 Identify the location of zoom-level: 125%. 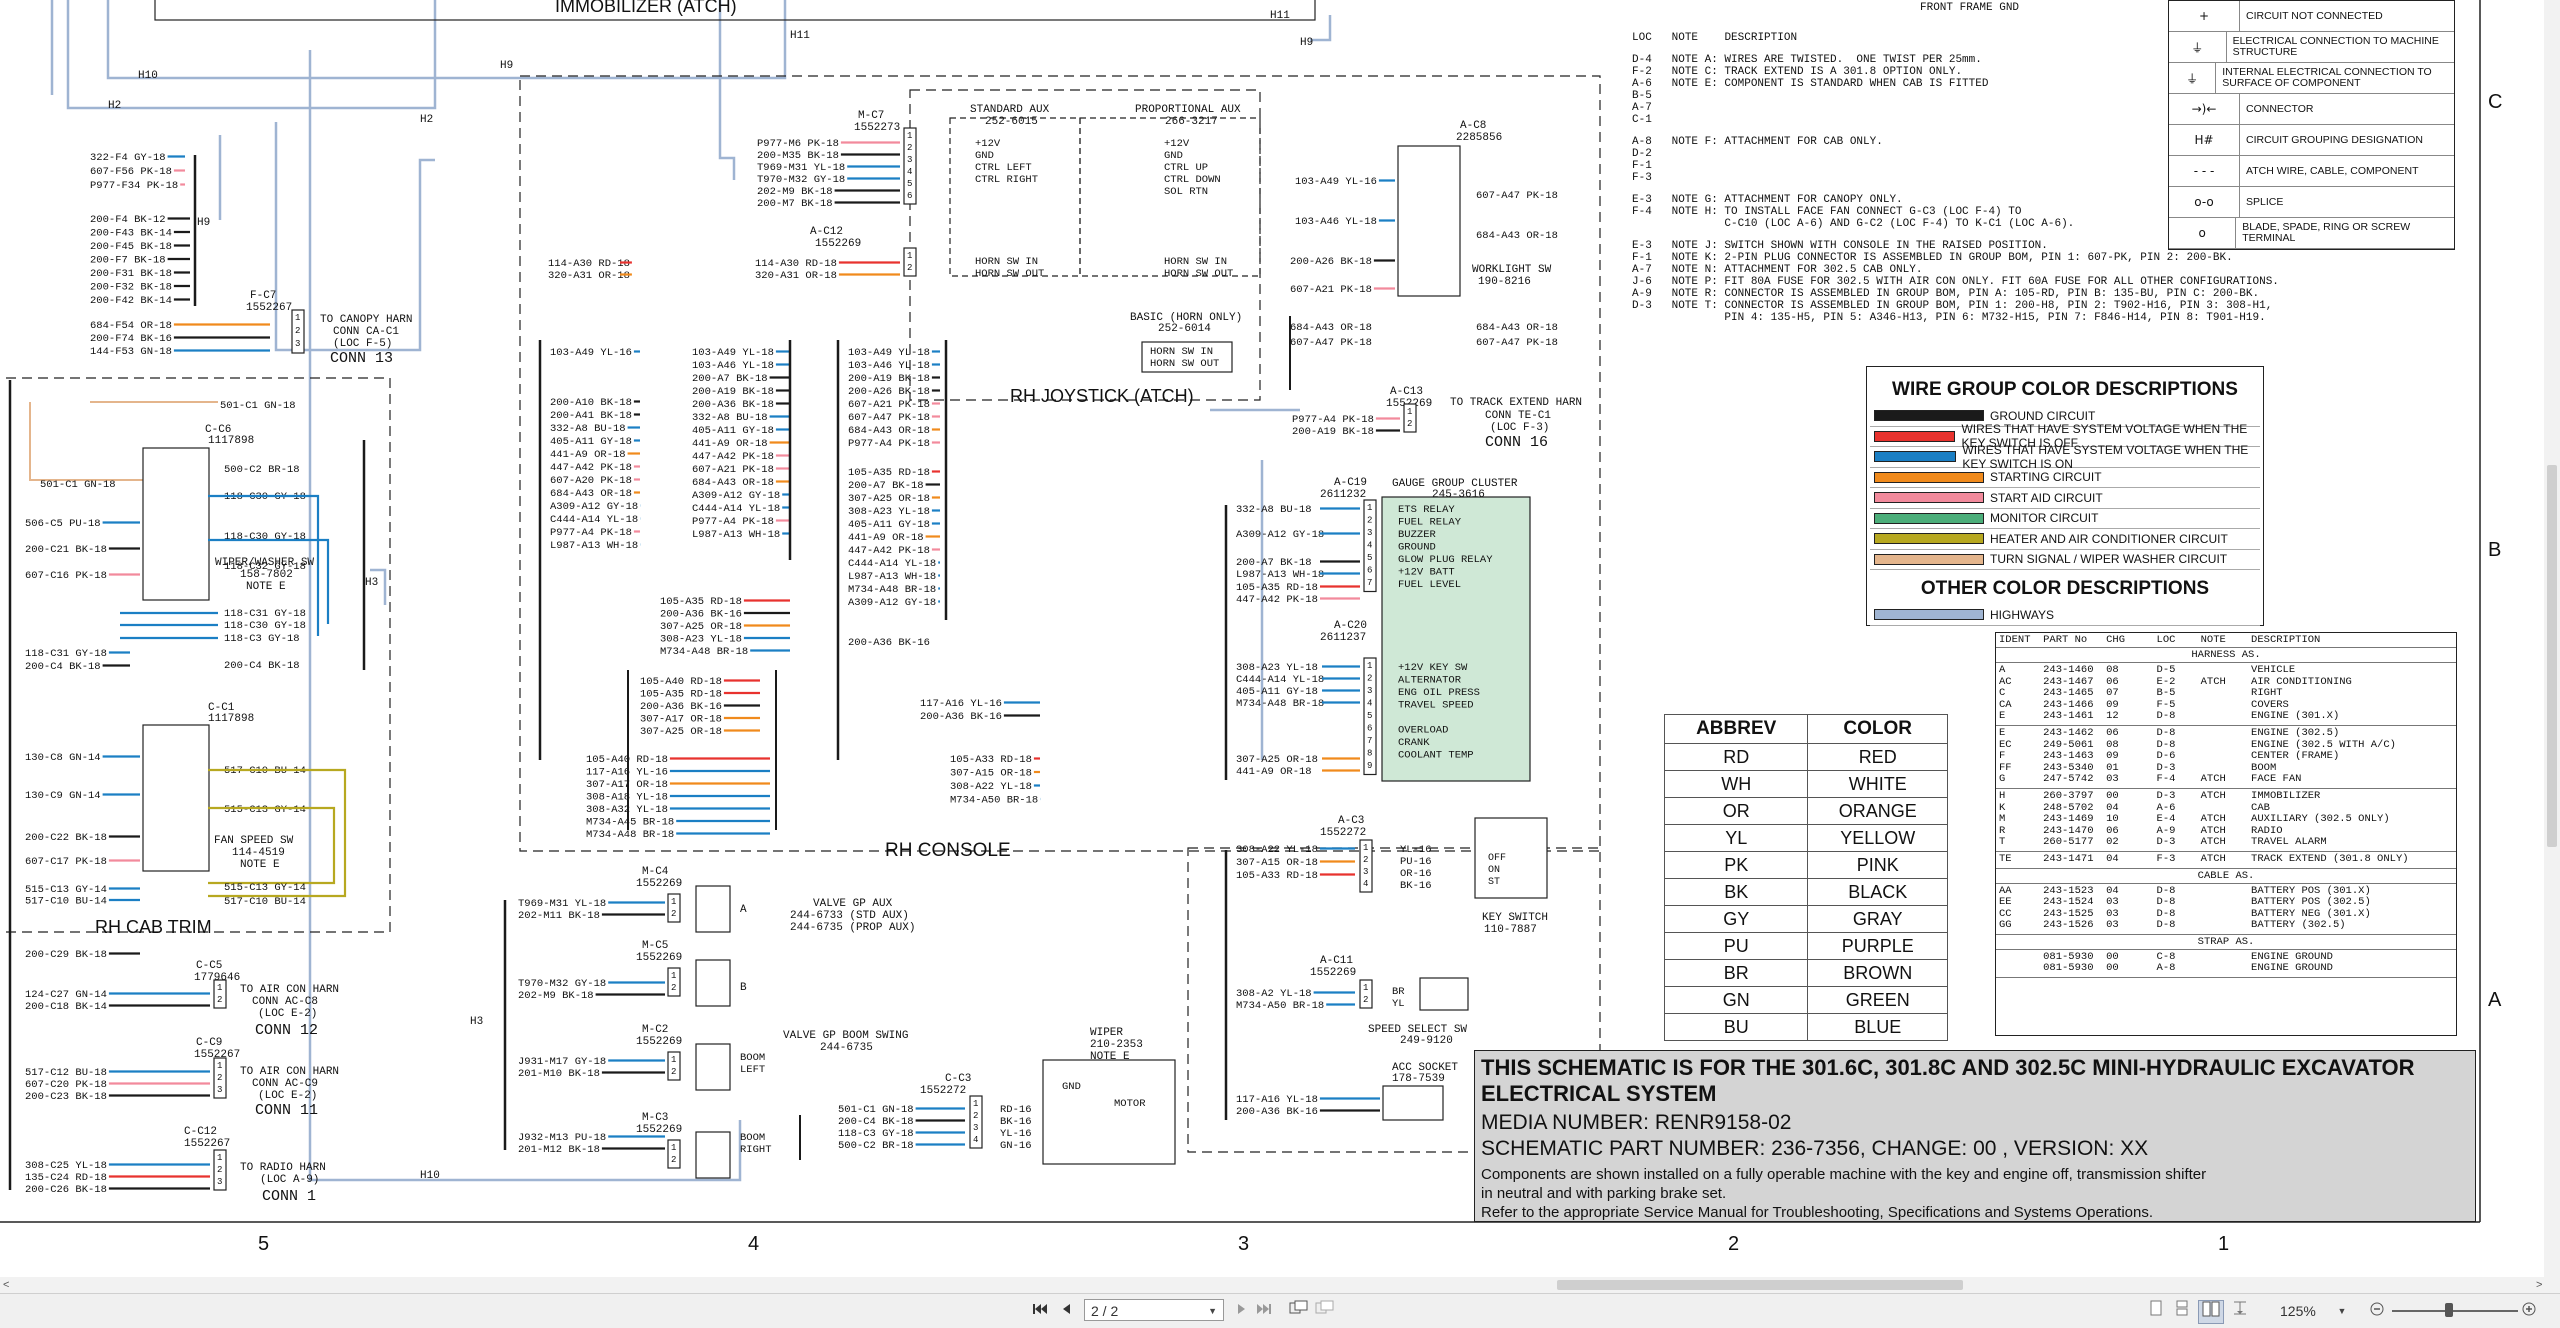
(2308, 1311).